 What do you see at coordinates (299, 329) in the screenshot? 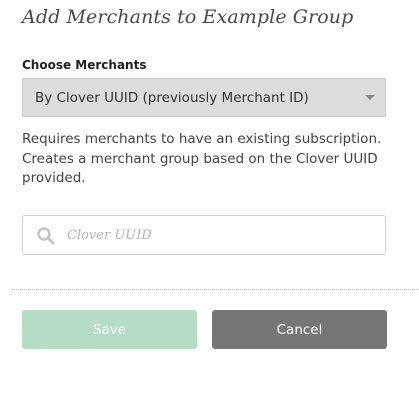
I see `cancel-button: Cancel` at bounding box center [299, 329].